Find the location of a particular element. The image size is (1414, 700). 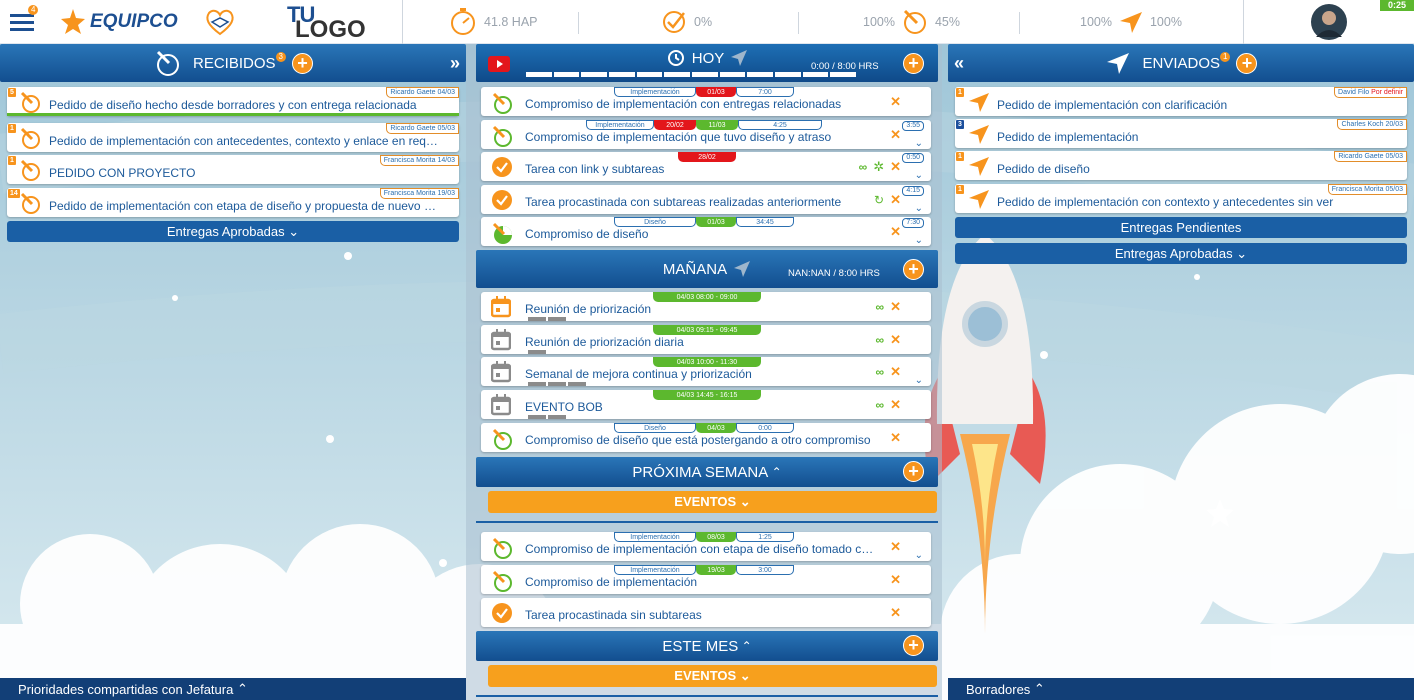

add-hoy-button: + is located at coordinates (913, 63).